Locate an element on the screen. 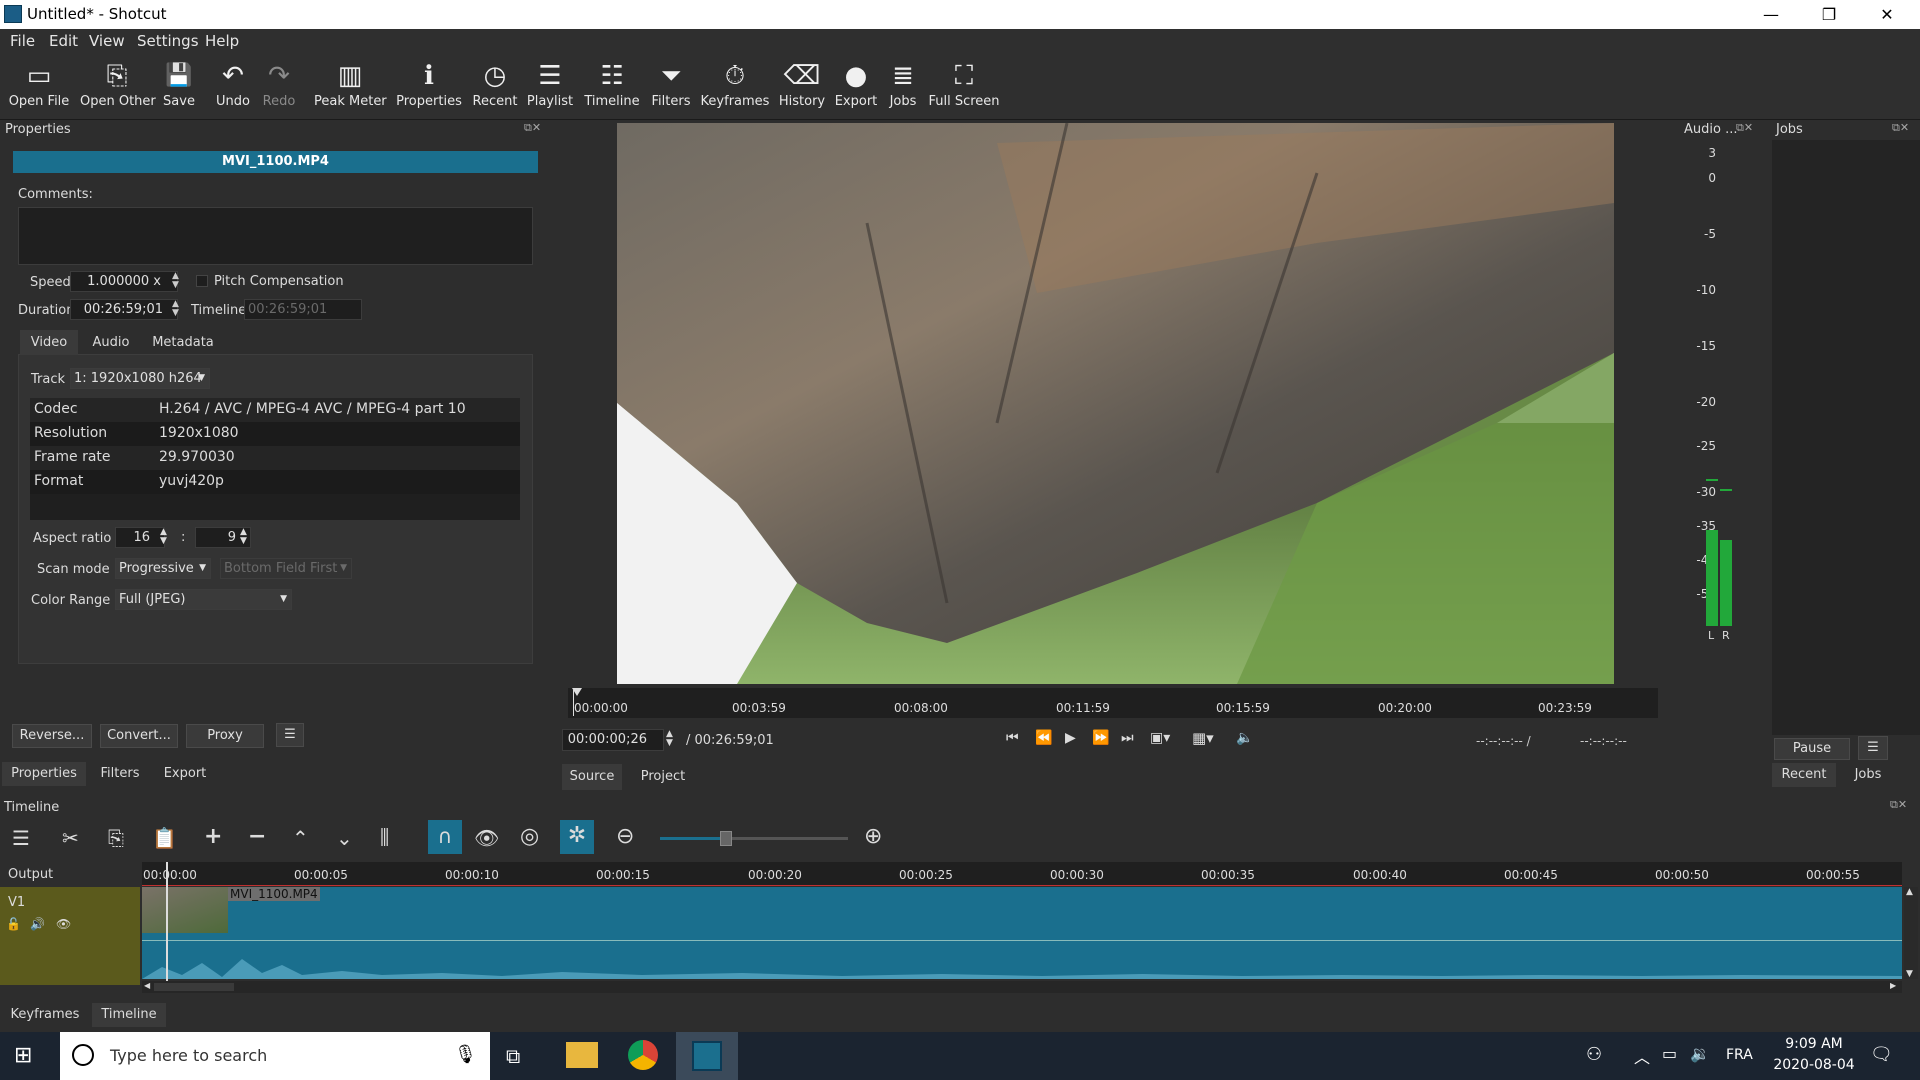 The height and width of the screenshot is (1080, 1920). taskbar-search: Type here to search 🎙 is located at coordinates (275, 1056).